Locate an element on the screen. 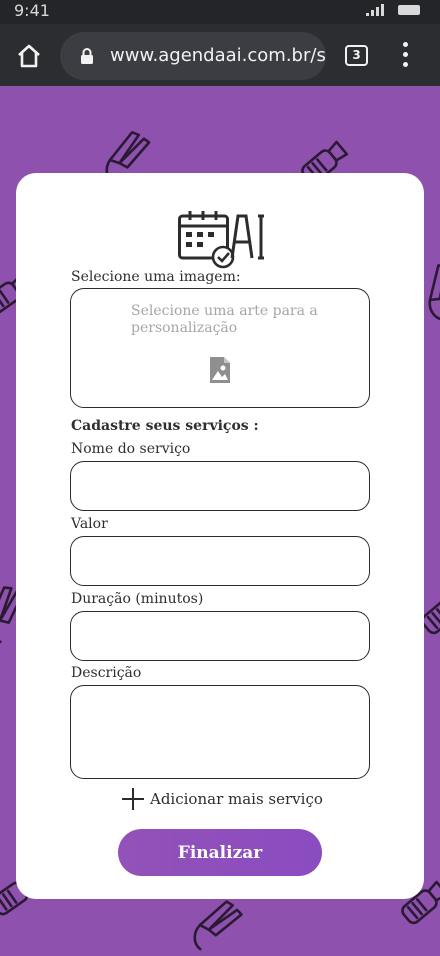 This screenshot has width=440, height=956. browser-bar: www.agendaai.com.br/st 3 is located at coordinates (220, 55).